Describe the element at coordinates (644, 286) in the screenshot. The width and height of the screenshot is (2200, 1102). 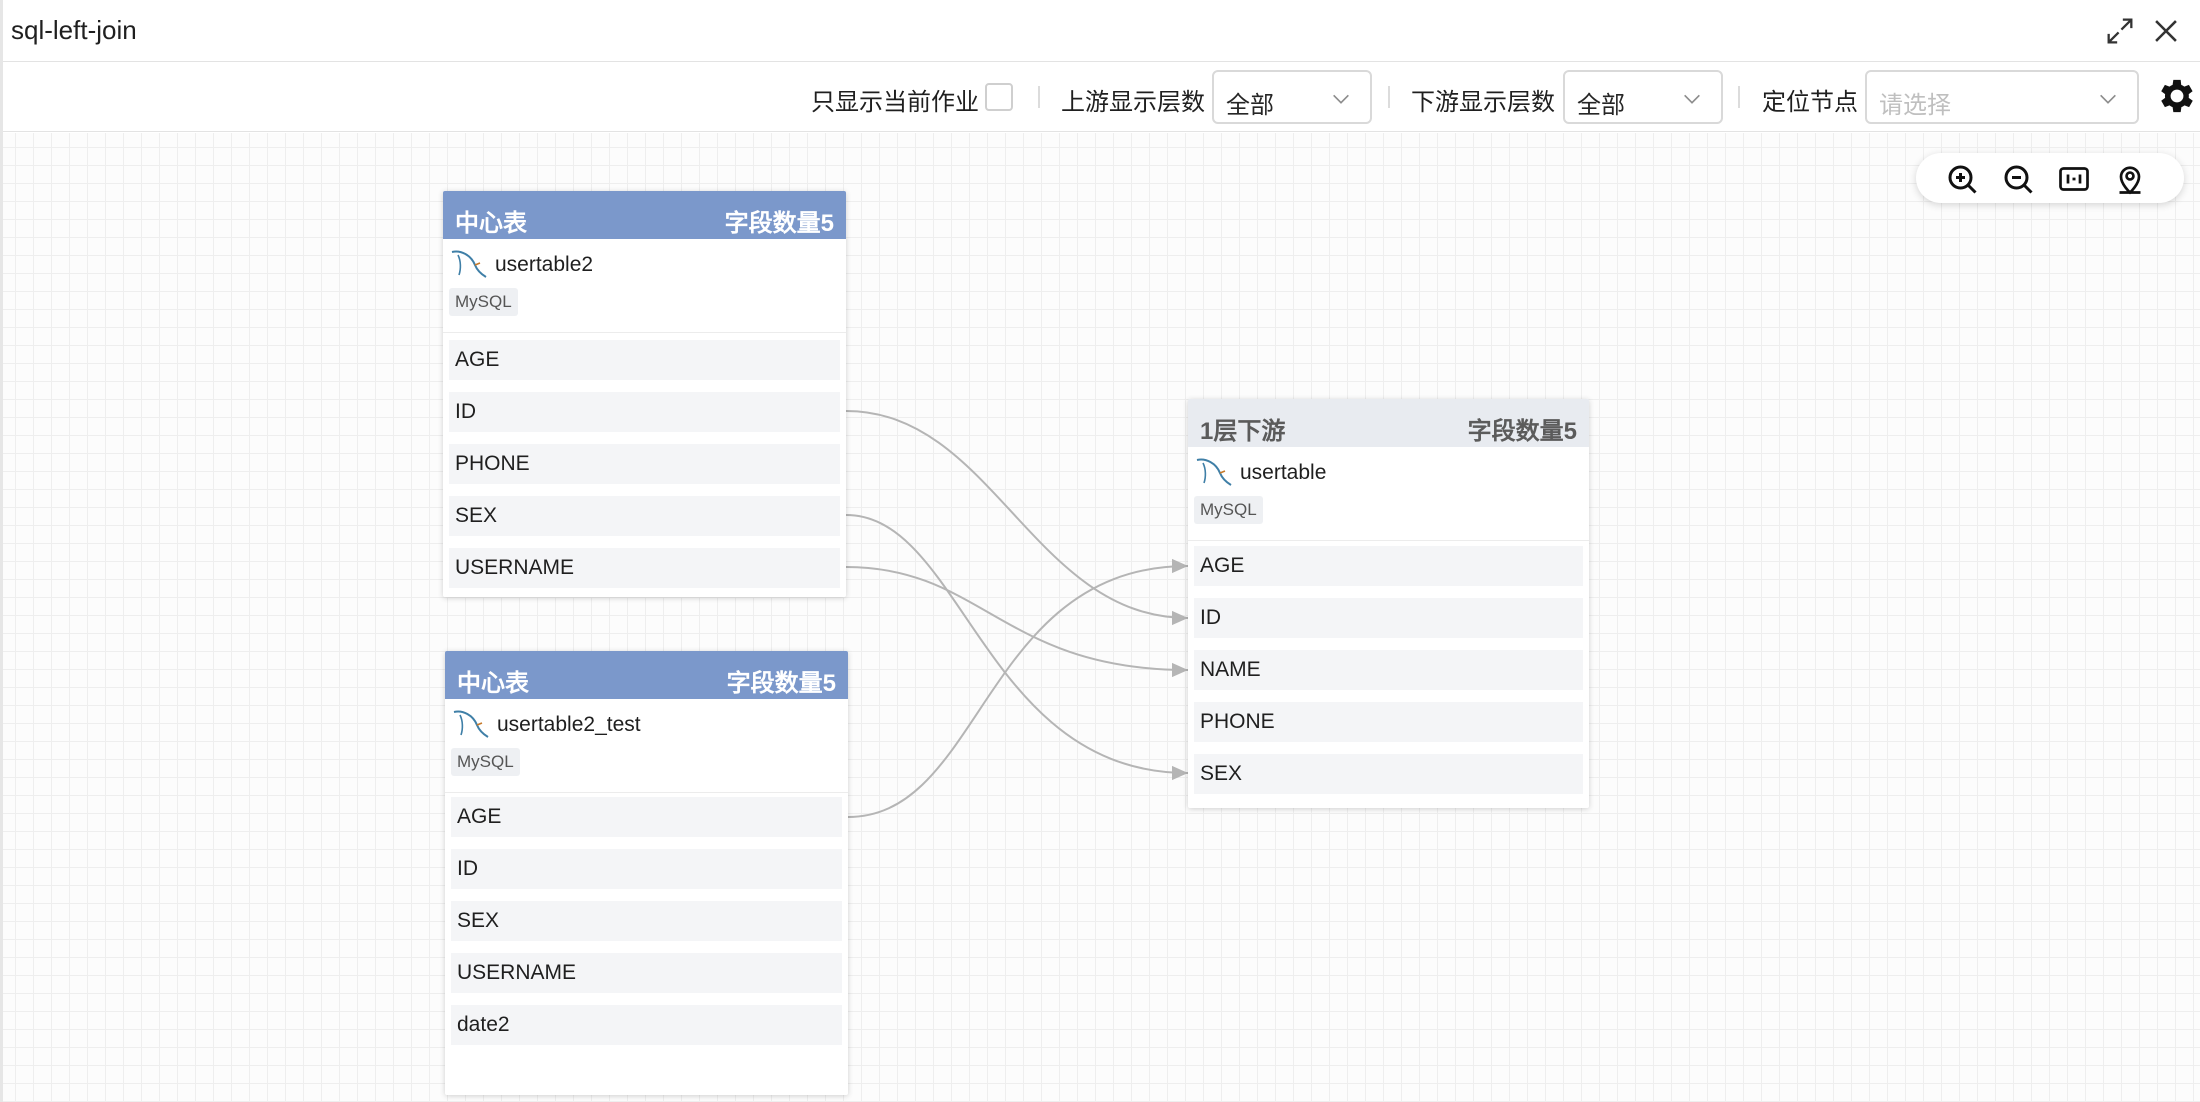
I see `node-meta: usertable2 MySQL` at that location.